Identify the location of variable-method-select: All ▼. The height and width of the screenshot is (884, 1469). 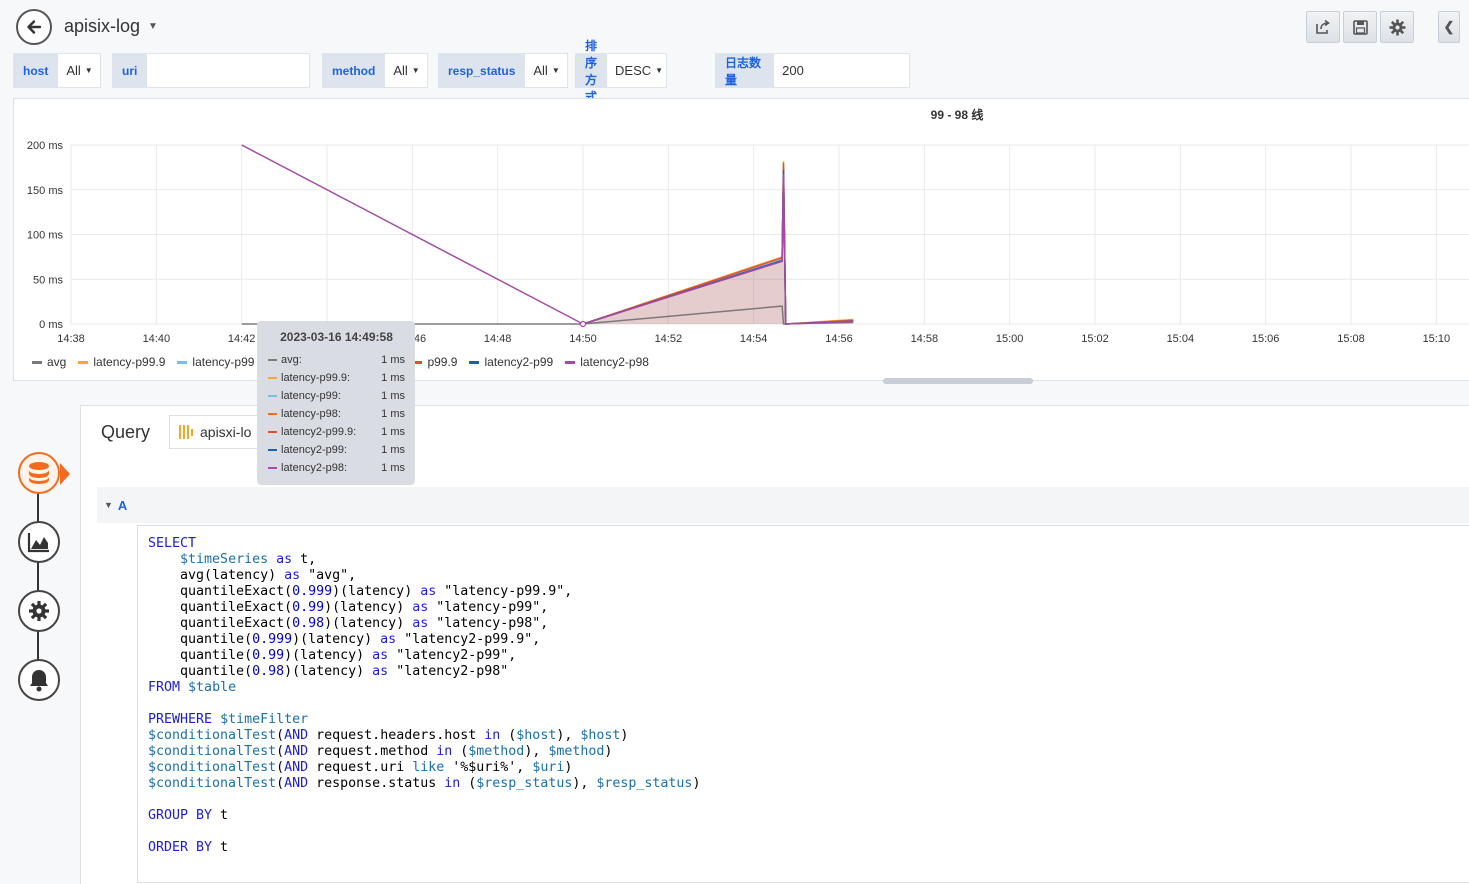
(407, 70).